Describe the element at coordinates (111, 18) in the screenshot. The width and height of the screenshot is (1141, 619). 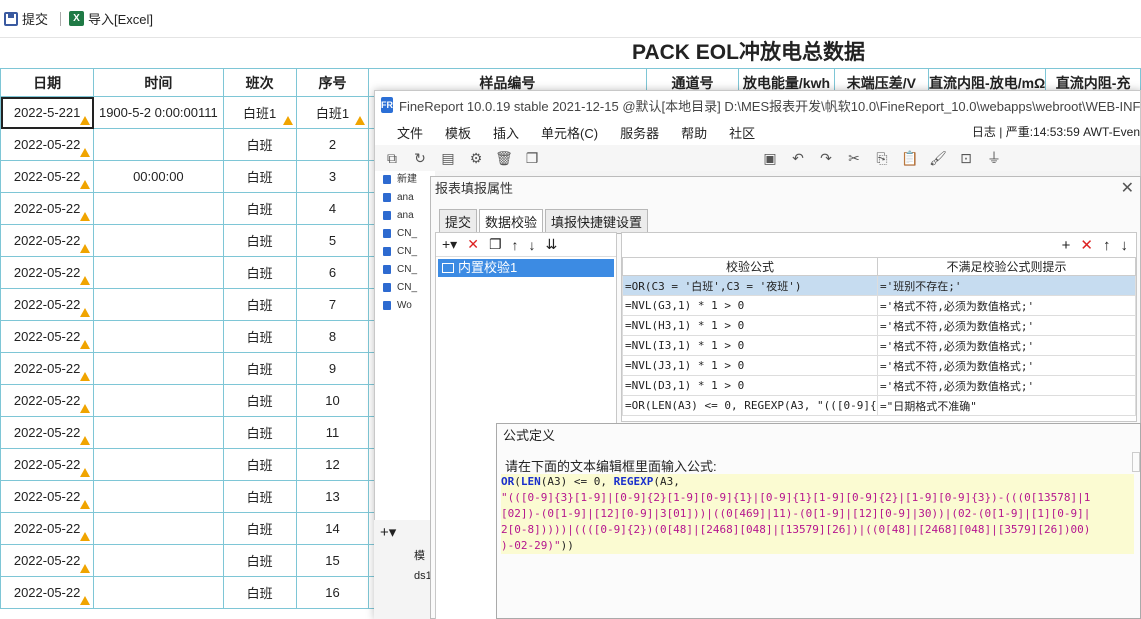
I see `import-excel-button: X 导入[Excel]` at that location.